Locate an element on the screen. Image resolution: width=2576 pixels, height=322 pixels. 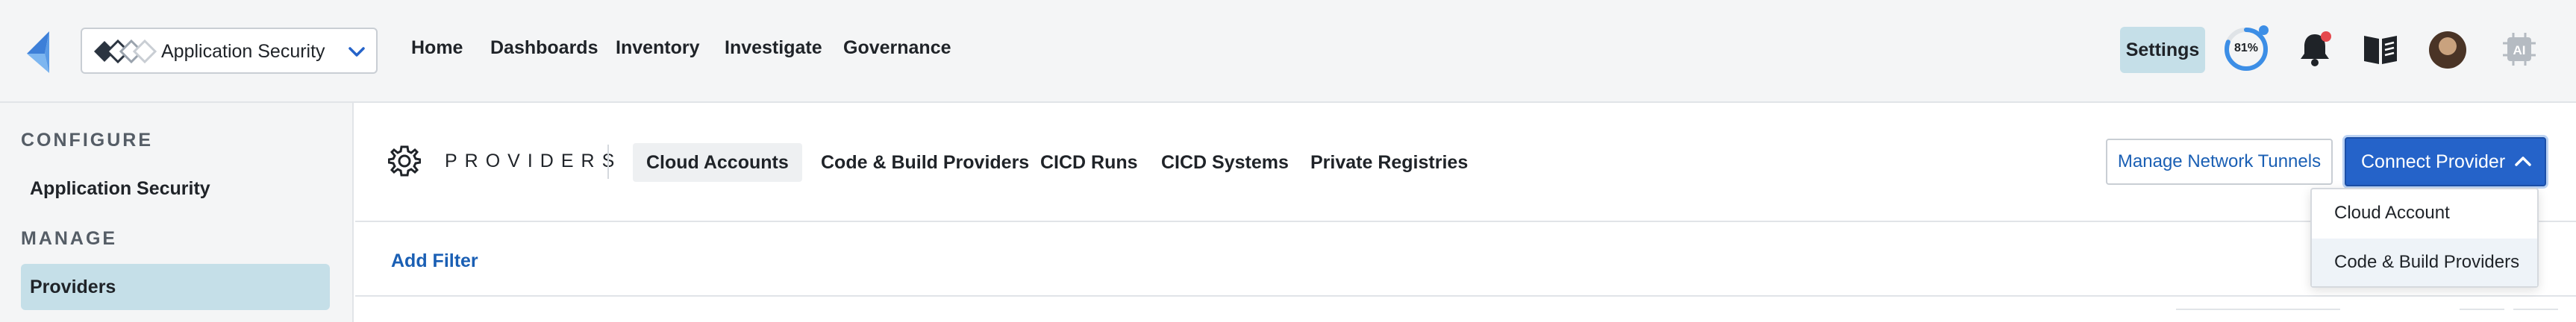
ai-icon: AI is located at coordinates (2519, 49).